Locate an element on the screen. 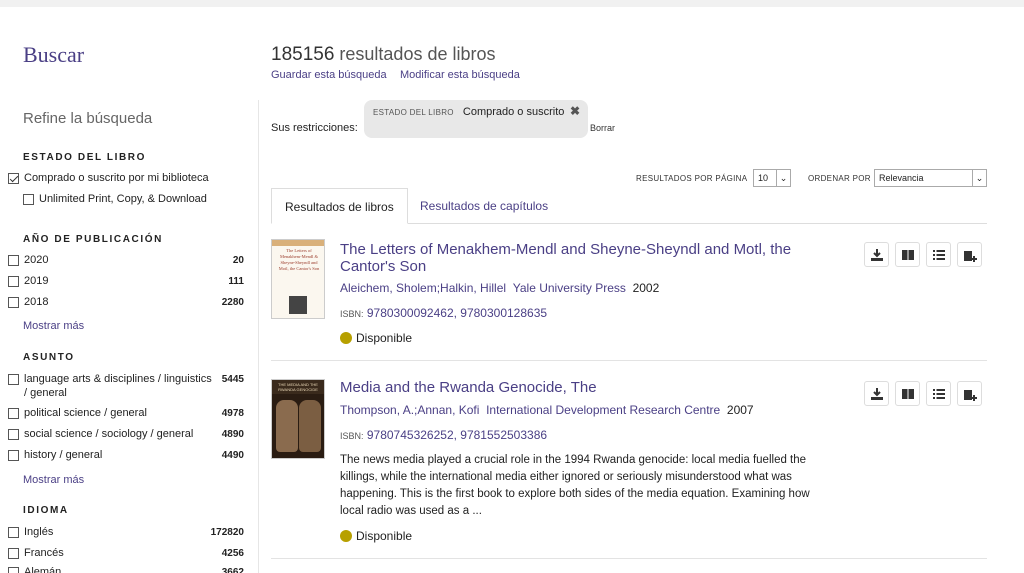 Image resolution: width=1024 pixels, height=573 pixels. result-count: 185156 resultados de libros is located at coordinates (383, 55).